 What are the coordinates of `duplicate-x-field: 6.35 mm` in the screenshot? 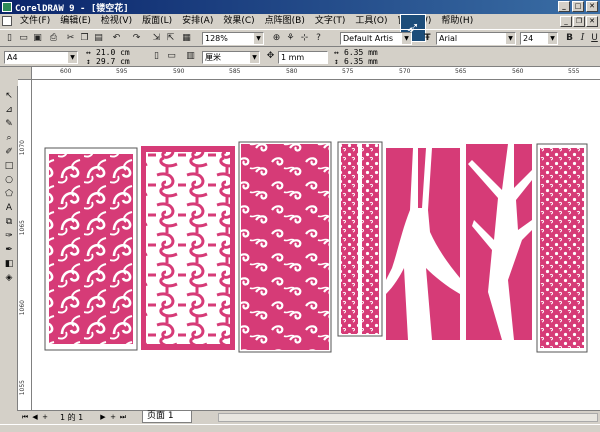 It's located at (361, 52).